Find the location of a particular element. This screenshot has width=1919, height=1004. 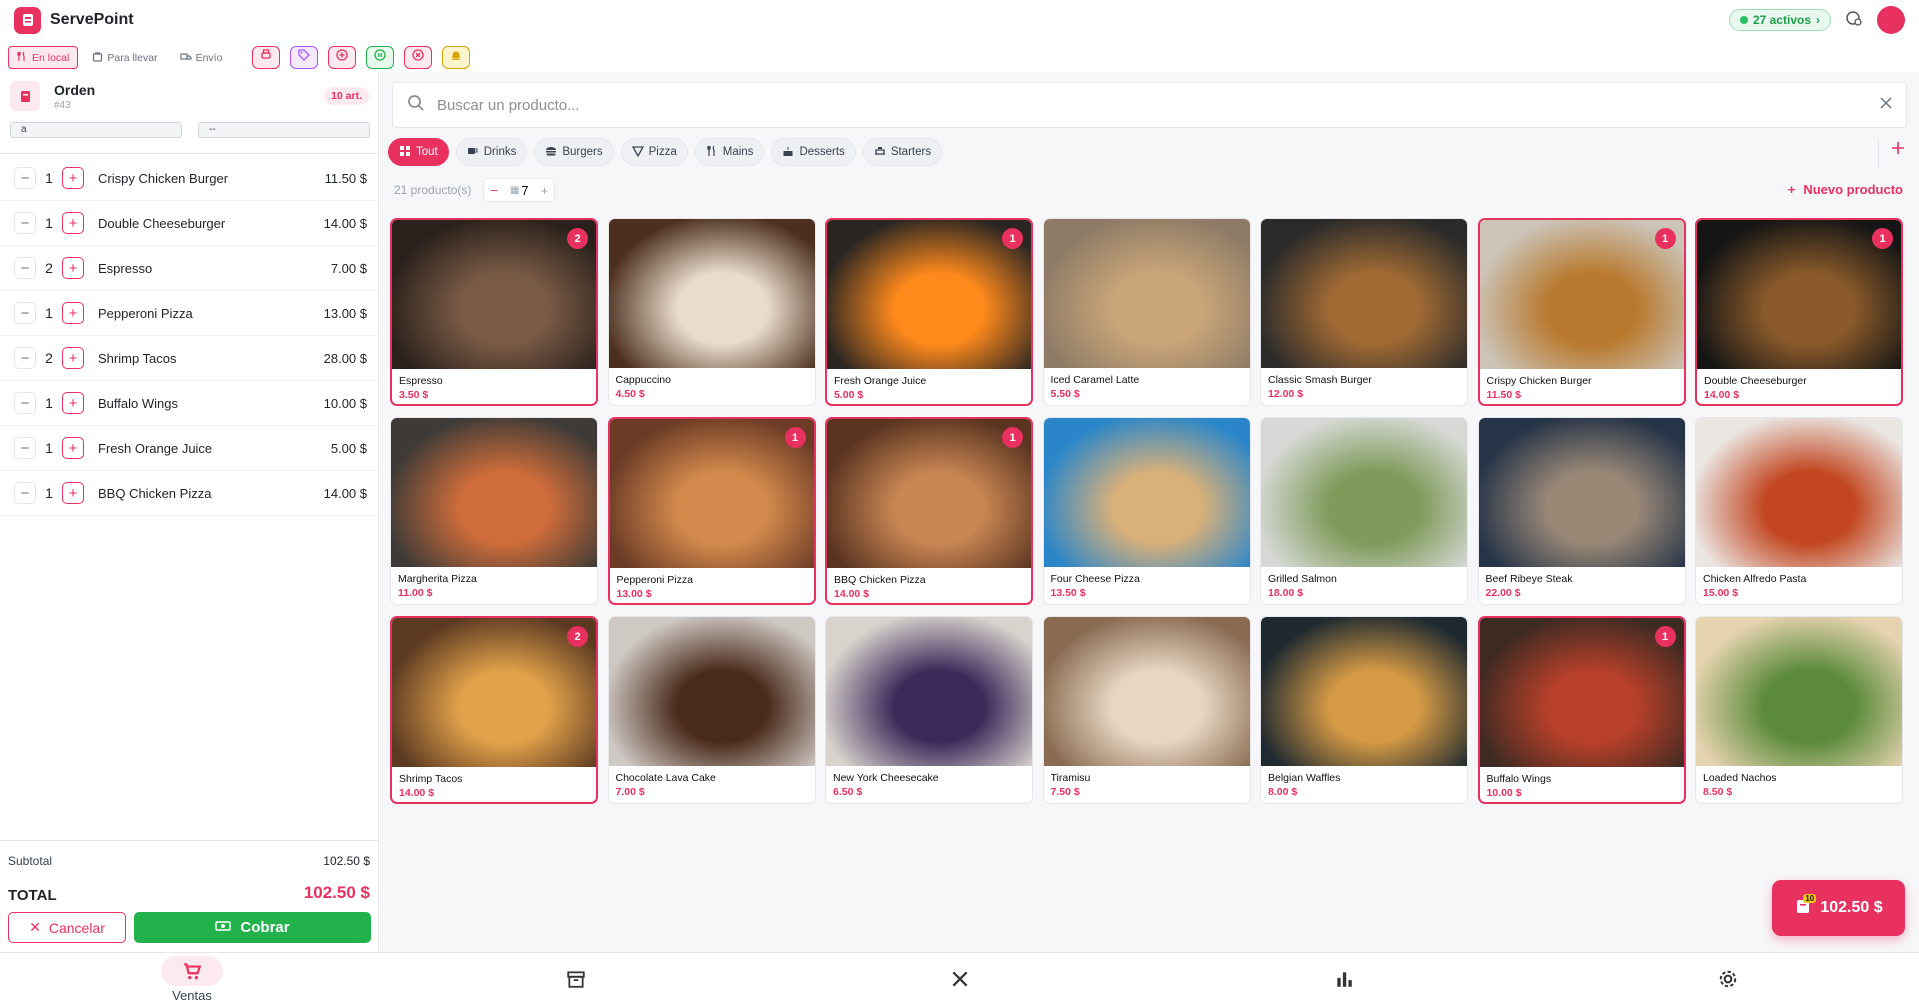

pay-button: Cobrar is located at coordinates (252, 927).